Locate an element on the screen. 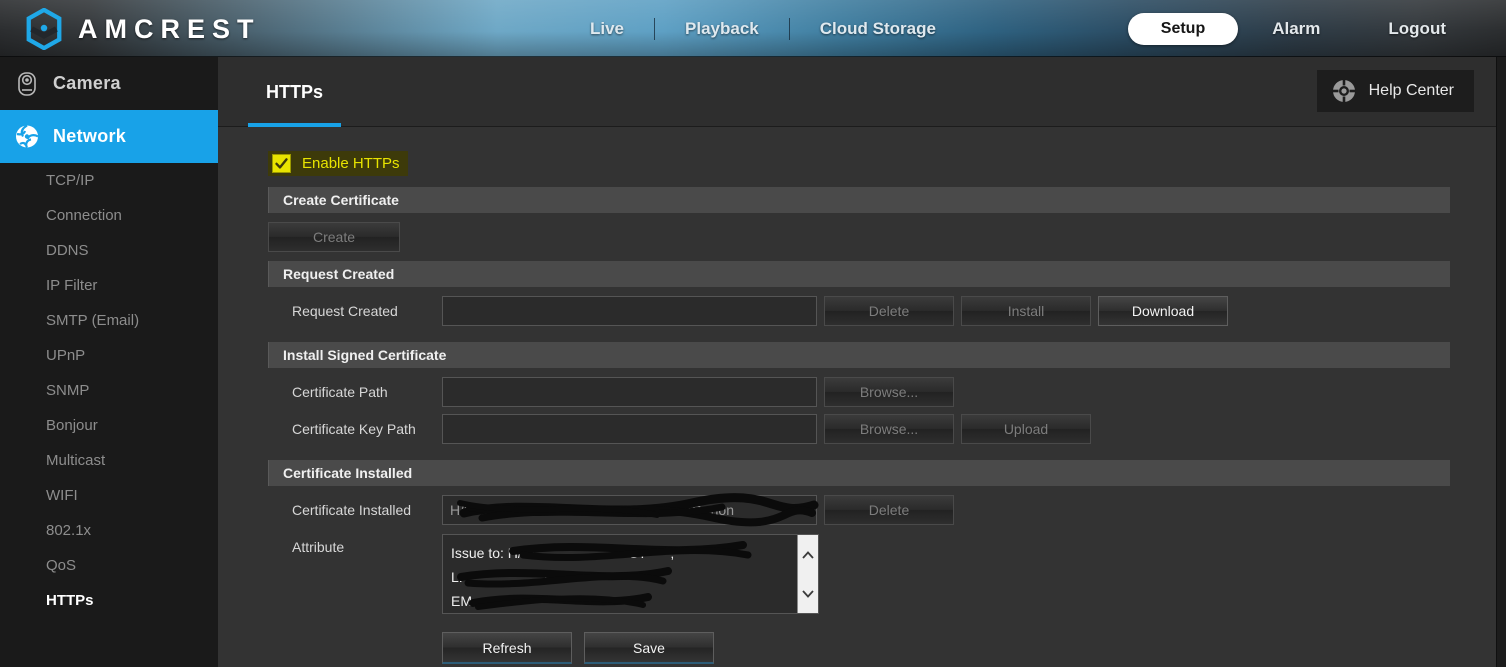  create-button: Create is located at coordinates (334, 237).